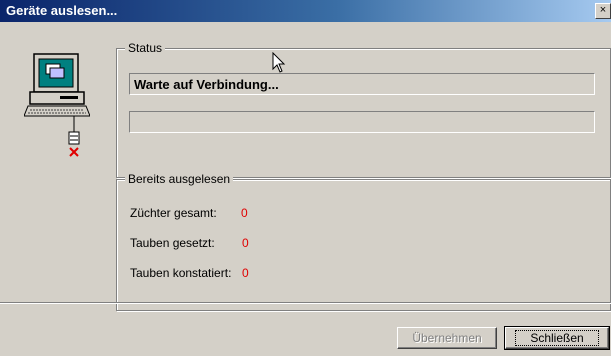  What do you see at coordinates (603, 11) in the screenshot?
I see `close-icon: ×` at bounding box center [603, 11].